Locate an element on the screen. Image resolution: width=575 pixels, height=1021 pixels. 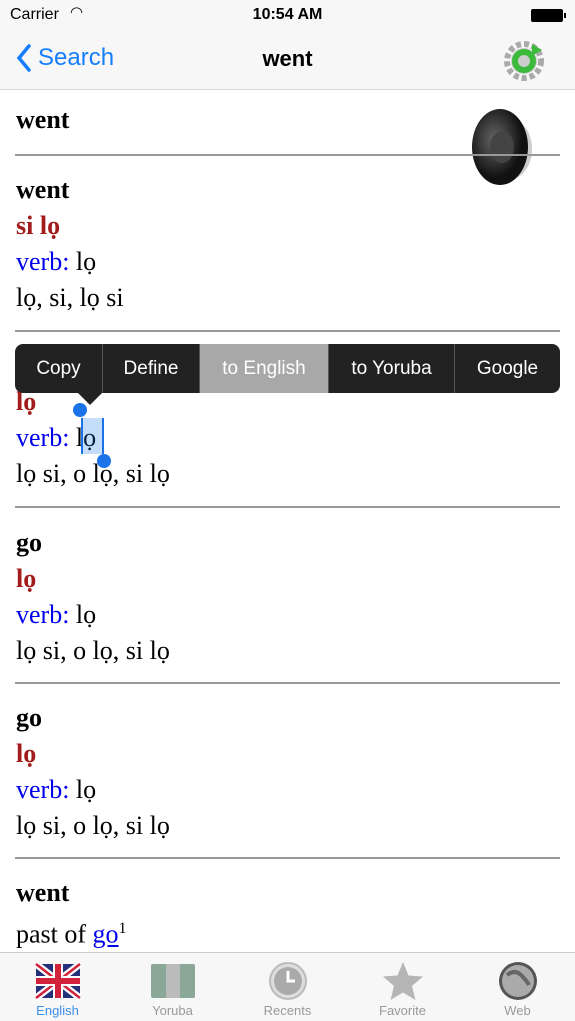
go-link: go is located at coordinates (106, 934).